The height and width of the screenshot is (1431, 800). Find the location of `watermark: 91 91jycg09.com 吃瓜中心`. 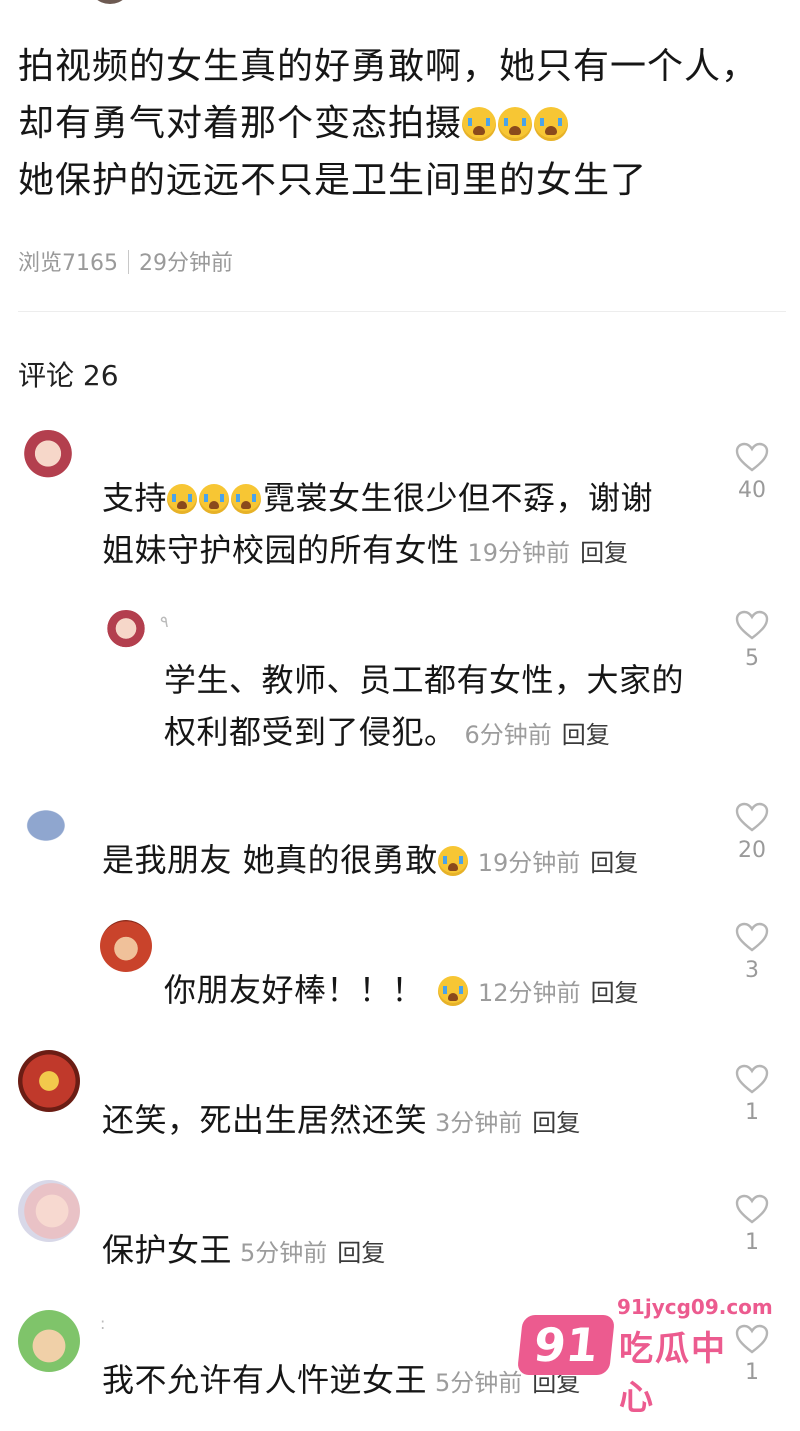

watermark: 91 91jycg09.com 吃瓜中心 is located at coordinates (644, 1356).